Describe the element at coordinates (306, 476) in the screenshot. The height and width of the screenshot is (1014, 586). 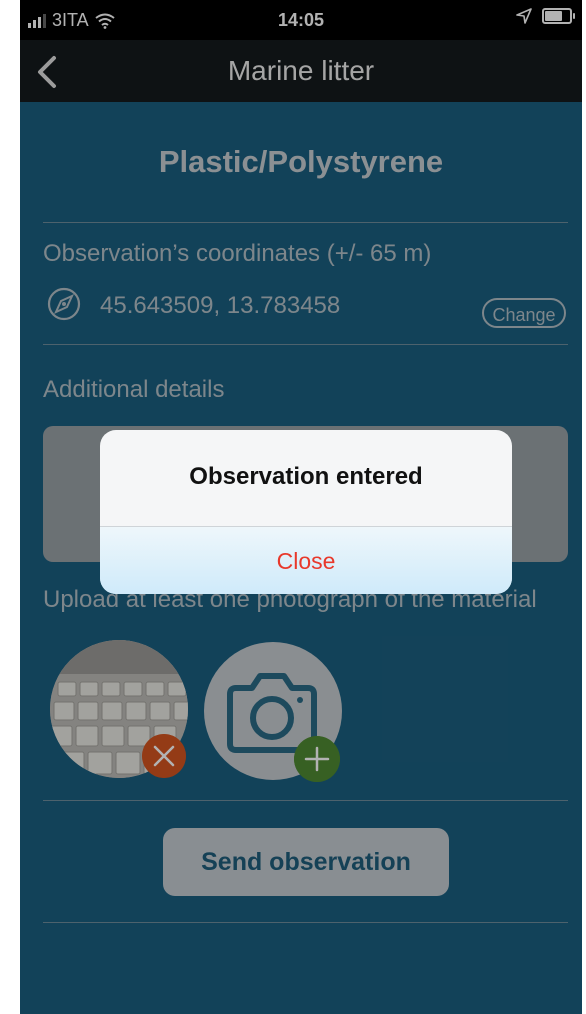
I see `dialog-title: Observation entered` at that location.